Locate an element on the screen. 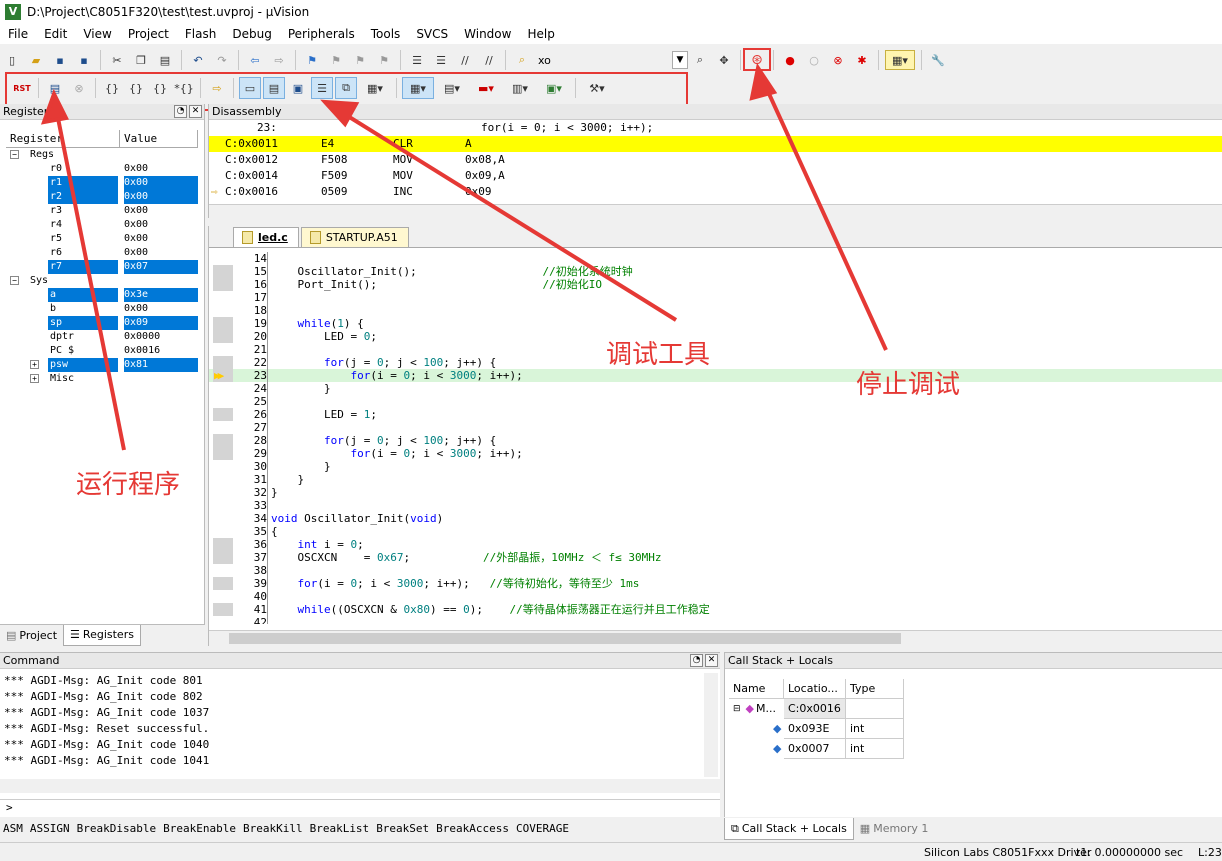 The width and height of the screenshot is (1222, 861). register-row: r1 0x00 is located at coordinates (102, 183).